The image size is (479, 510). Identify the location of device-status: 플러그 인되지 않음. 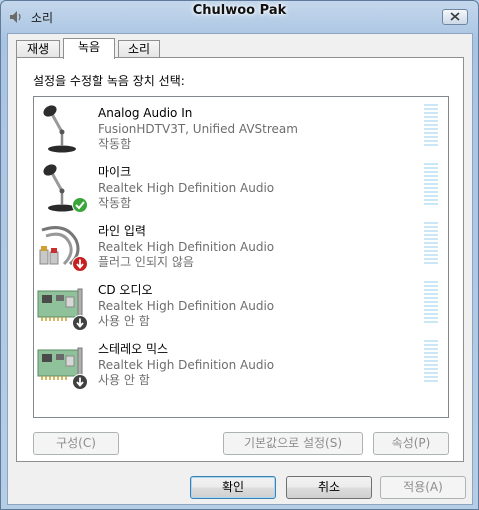
(146, 262).